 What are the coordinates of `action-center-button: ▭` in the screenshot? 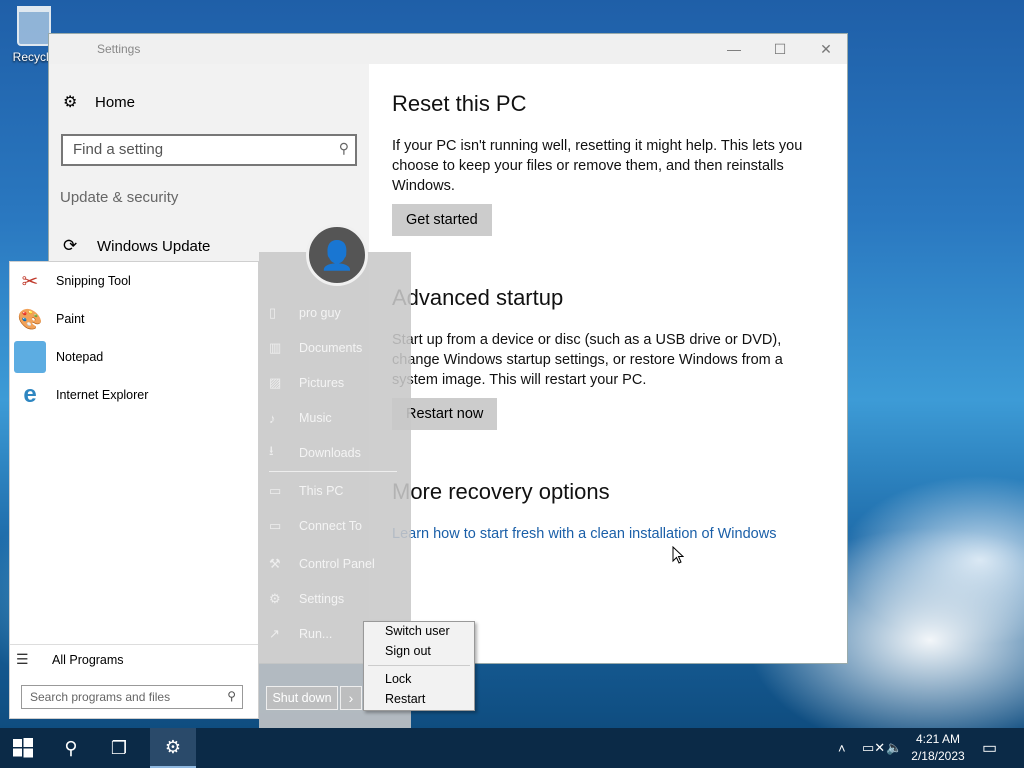 It's located at (989, 748).